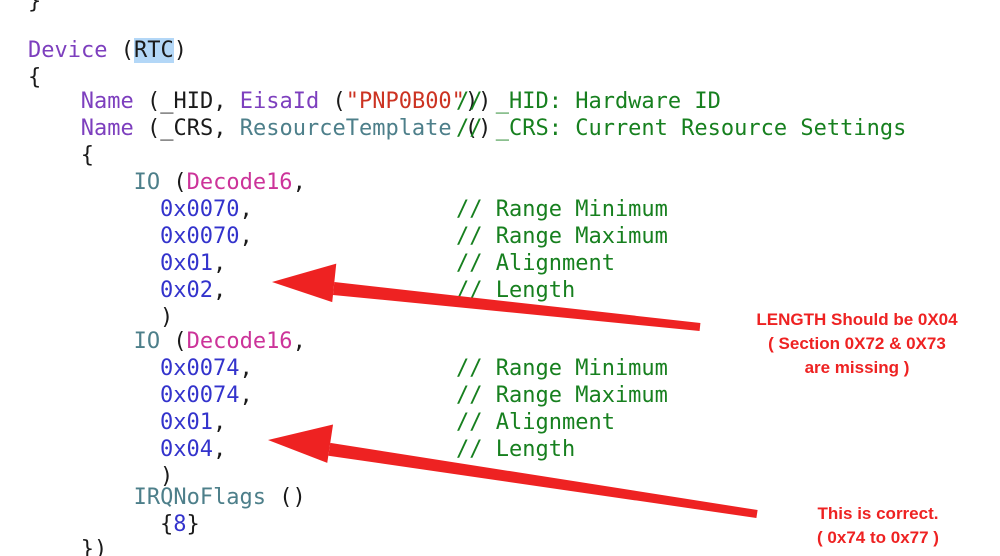 This screenshot has height=556, width=1000. I want to click on code-token-keyword: Device, so click(74, 50).